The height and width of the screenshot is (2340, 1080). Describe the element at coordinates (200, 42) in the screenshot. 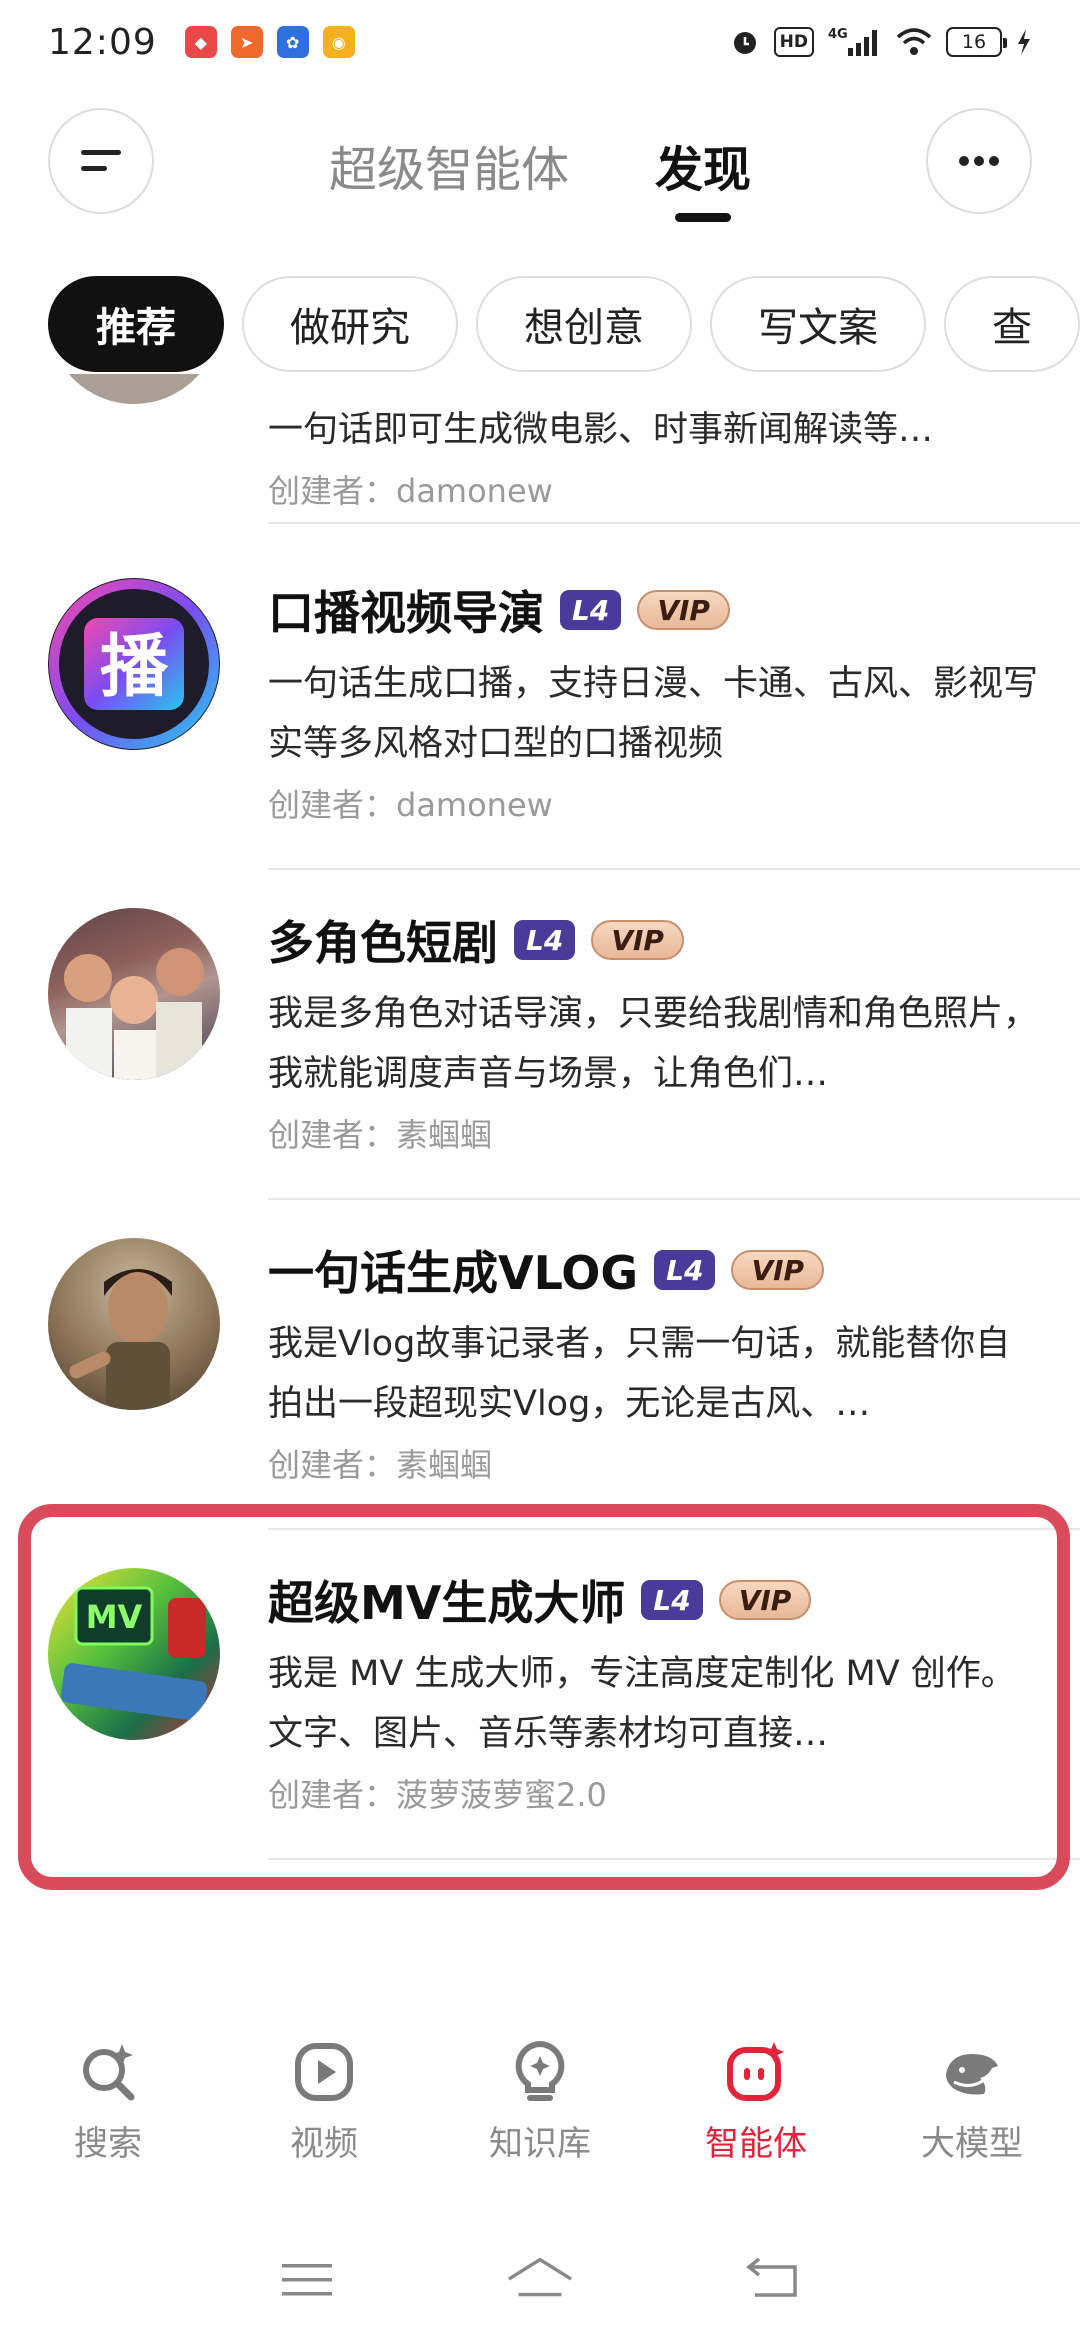

I see `notification-app-icon: ◆` at that location.